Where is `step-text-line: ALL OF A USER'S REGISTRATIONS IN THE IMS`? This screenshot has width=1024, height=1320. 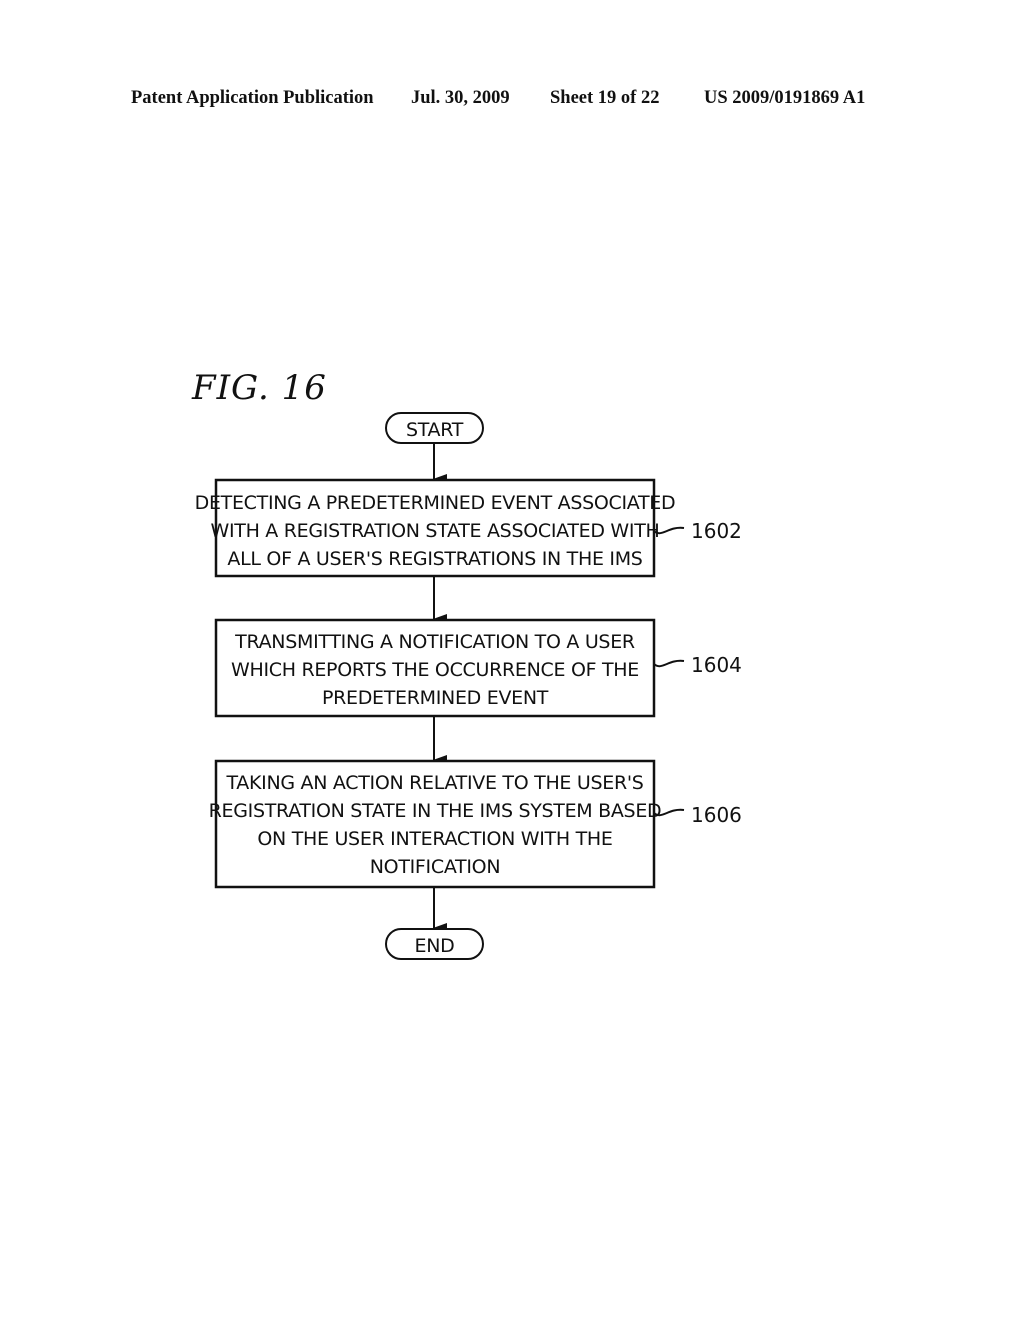
step-text-line: ALL OF A USER'S REGISTRATIONS IN THE IMS is located at coordinates (434, 559).